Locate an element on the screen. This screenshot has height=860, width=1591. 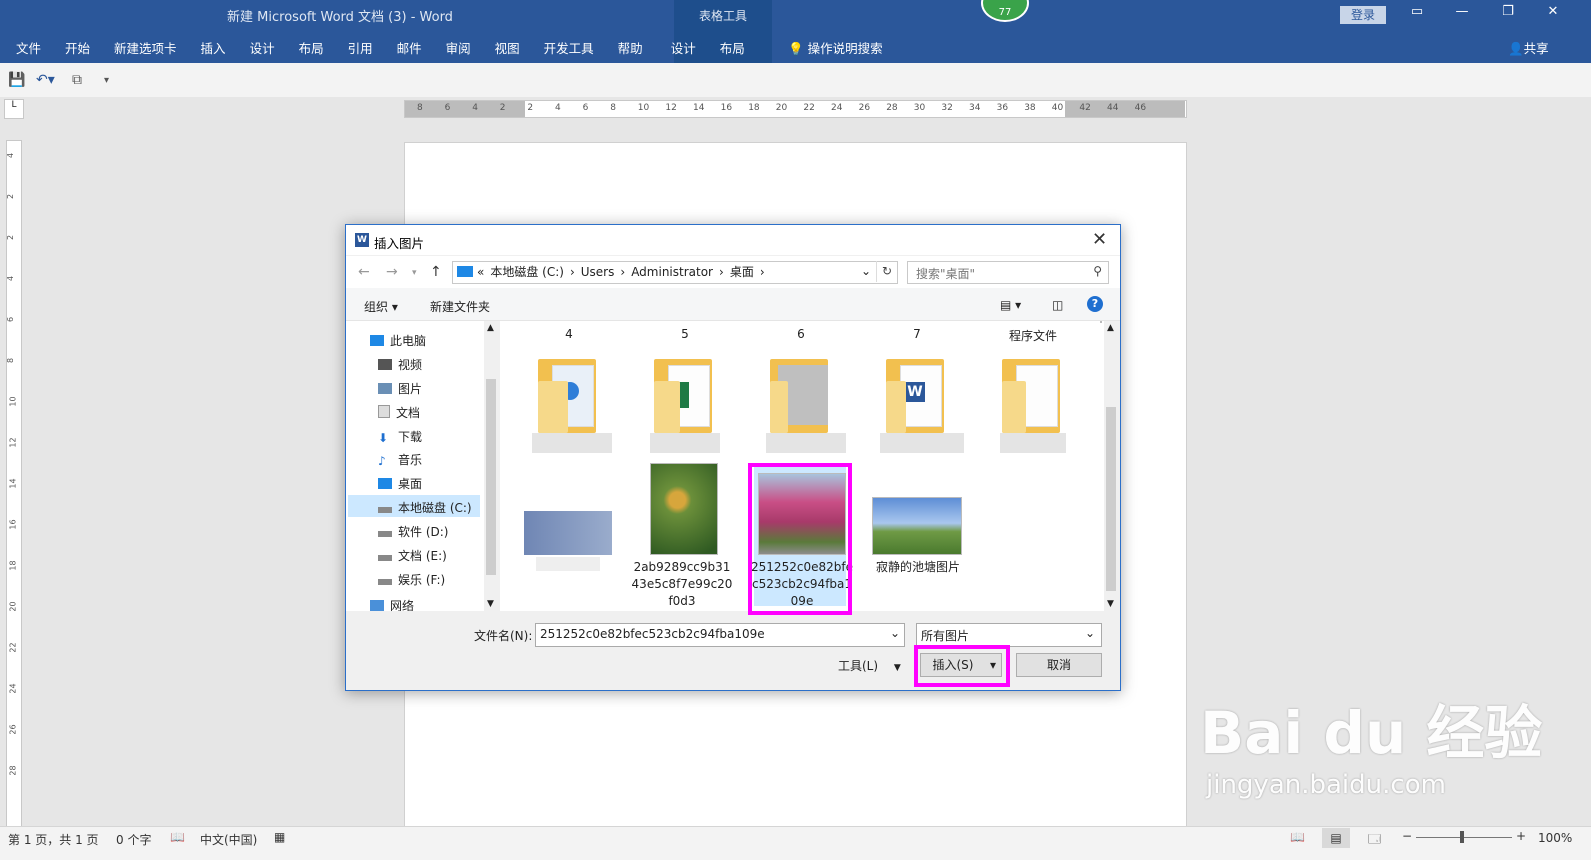
zoom-slider is located at coordinates (1464, 837).